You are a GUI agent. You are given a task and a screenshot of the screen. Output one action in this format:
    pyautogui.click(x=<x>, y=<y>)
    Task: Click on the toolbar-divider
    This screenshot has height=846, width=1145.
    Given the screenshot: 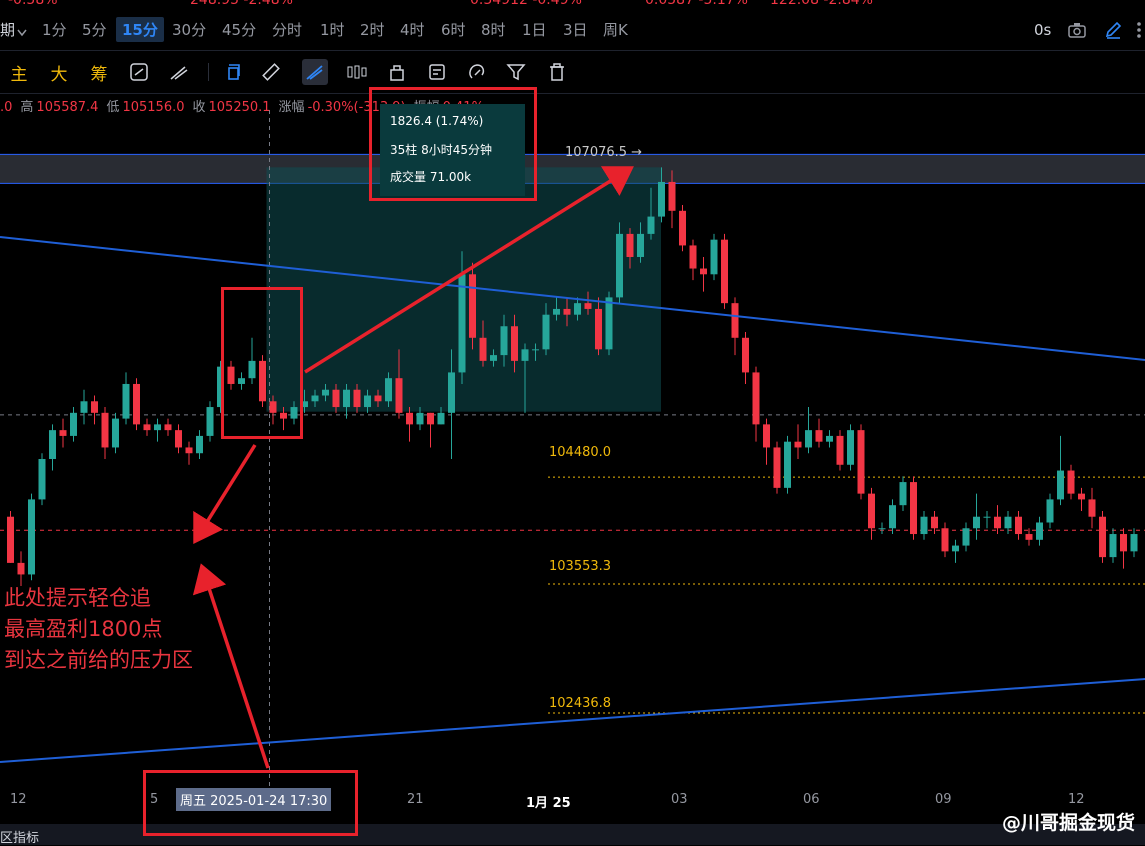 What is the action you would take?
    pyautogui.click(x=208, y=72)
    